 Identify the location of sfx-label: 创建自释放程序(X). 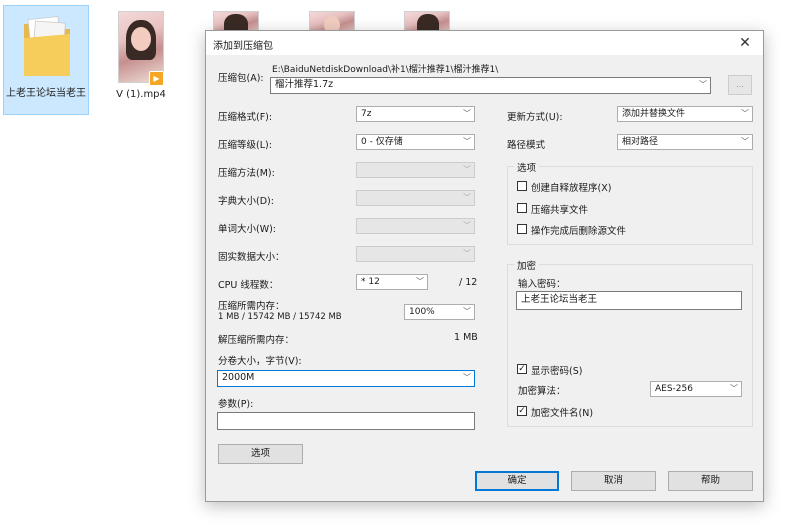
(571, 188).